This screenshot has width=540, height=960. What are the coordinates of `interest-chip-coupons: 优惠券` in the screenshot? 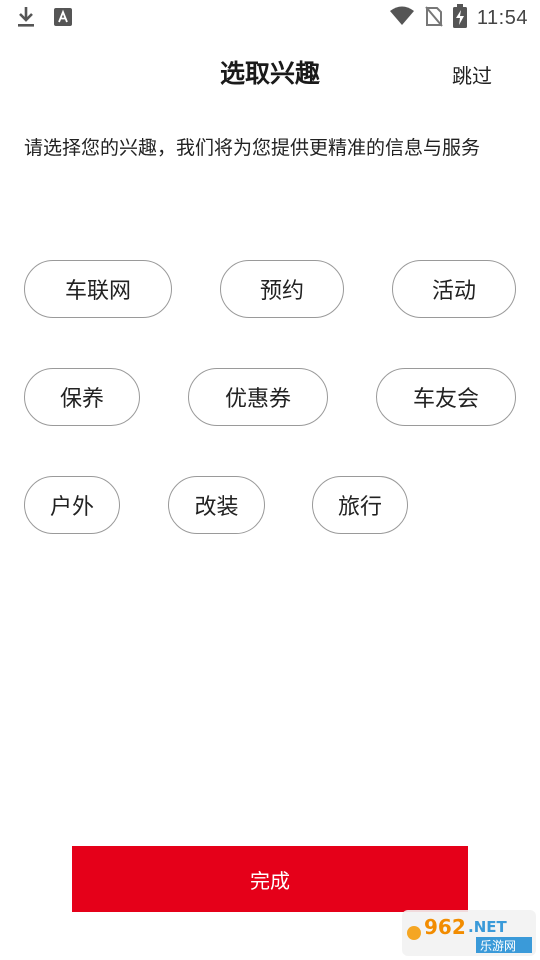 It's located at (258, 397).